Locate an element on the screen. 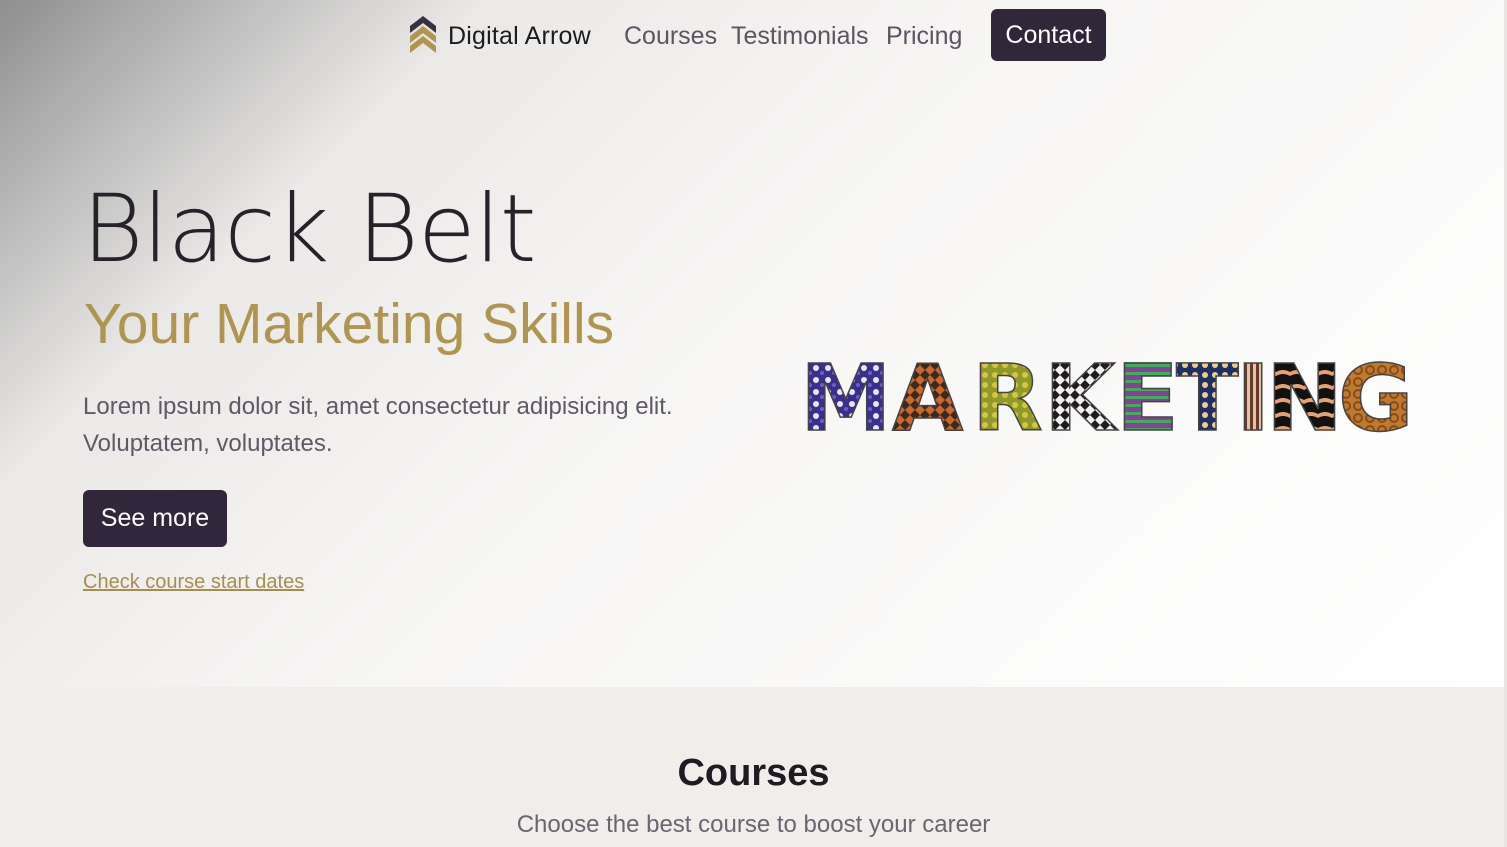 This screenshot has height=847, width=1507. nav-link-testimonials: Testimonials is located at coordinates (800, 36).